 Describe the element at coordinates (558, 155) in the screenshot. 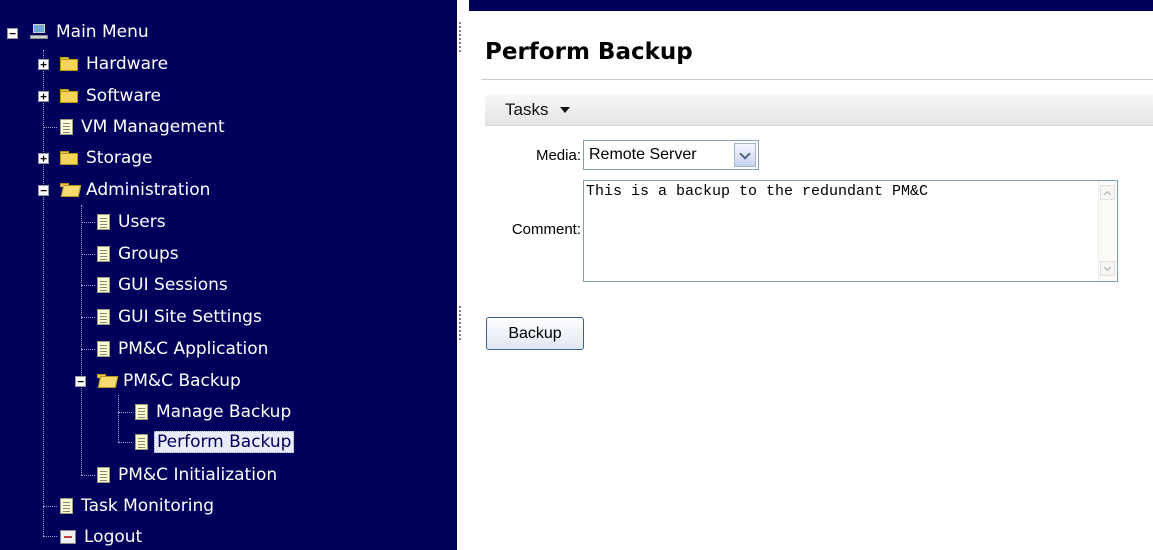

I see `media-label: Media:` at that location.